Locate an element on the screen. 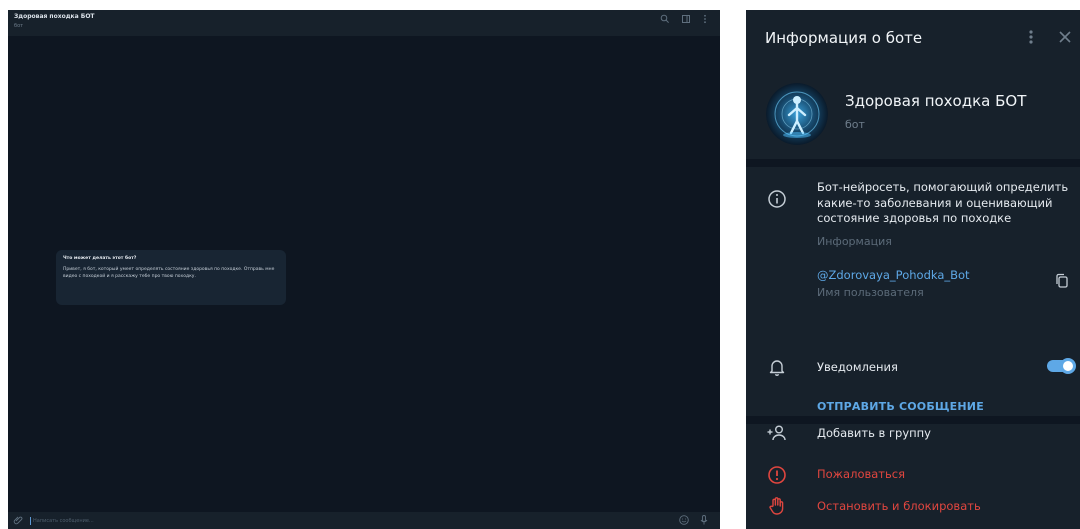 The width and height of the screenshot is (1080, 529). chat-subtitle: бот is located at coordinates (19, 26).